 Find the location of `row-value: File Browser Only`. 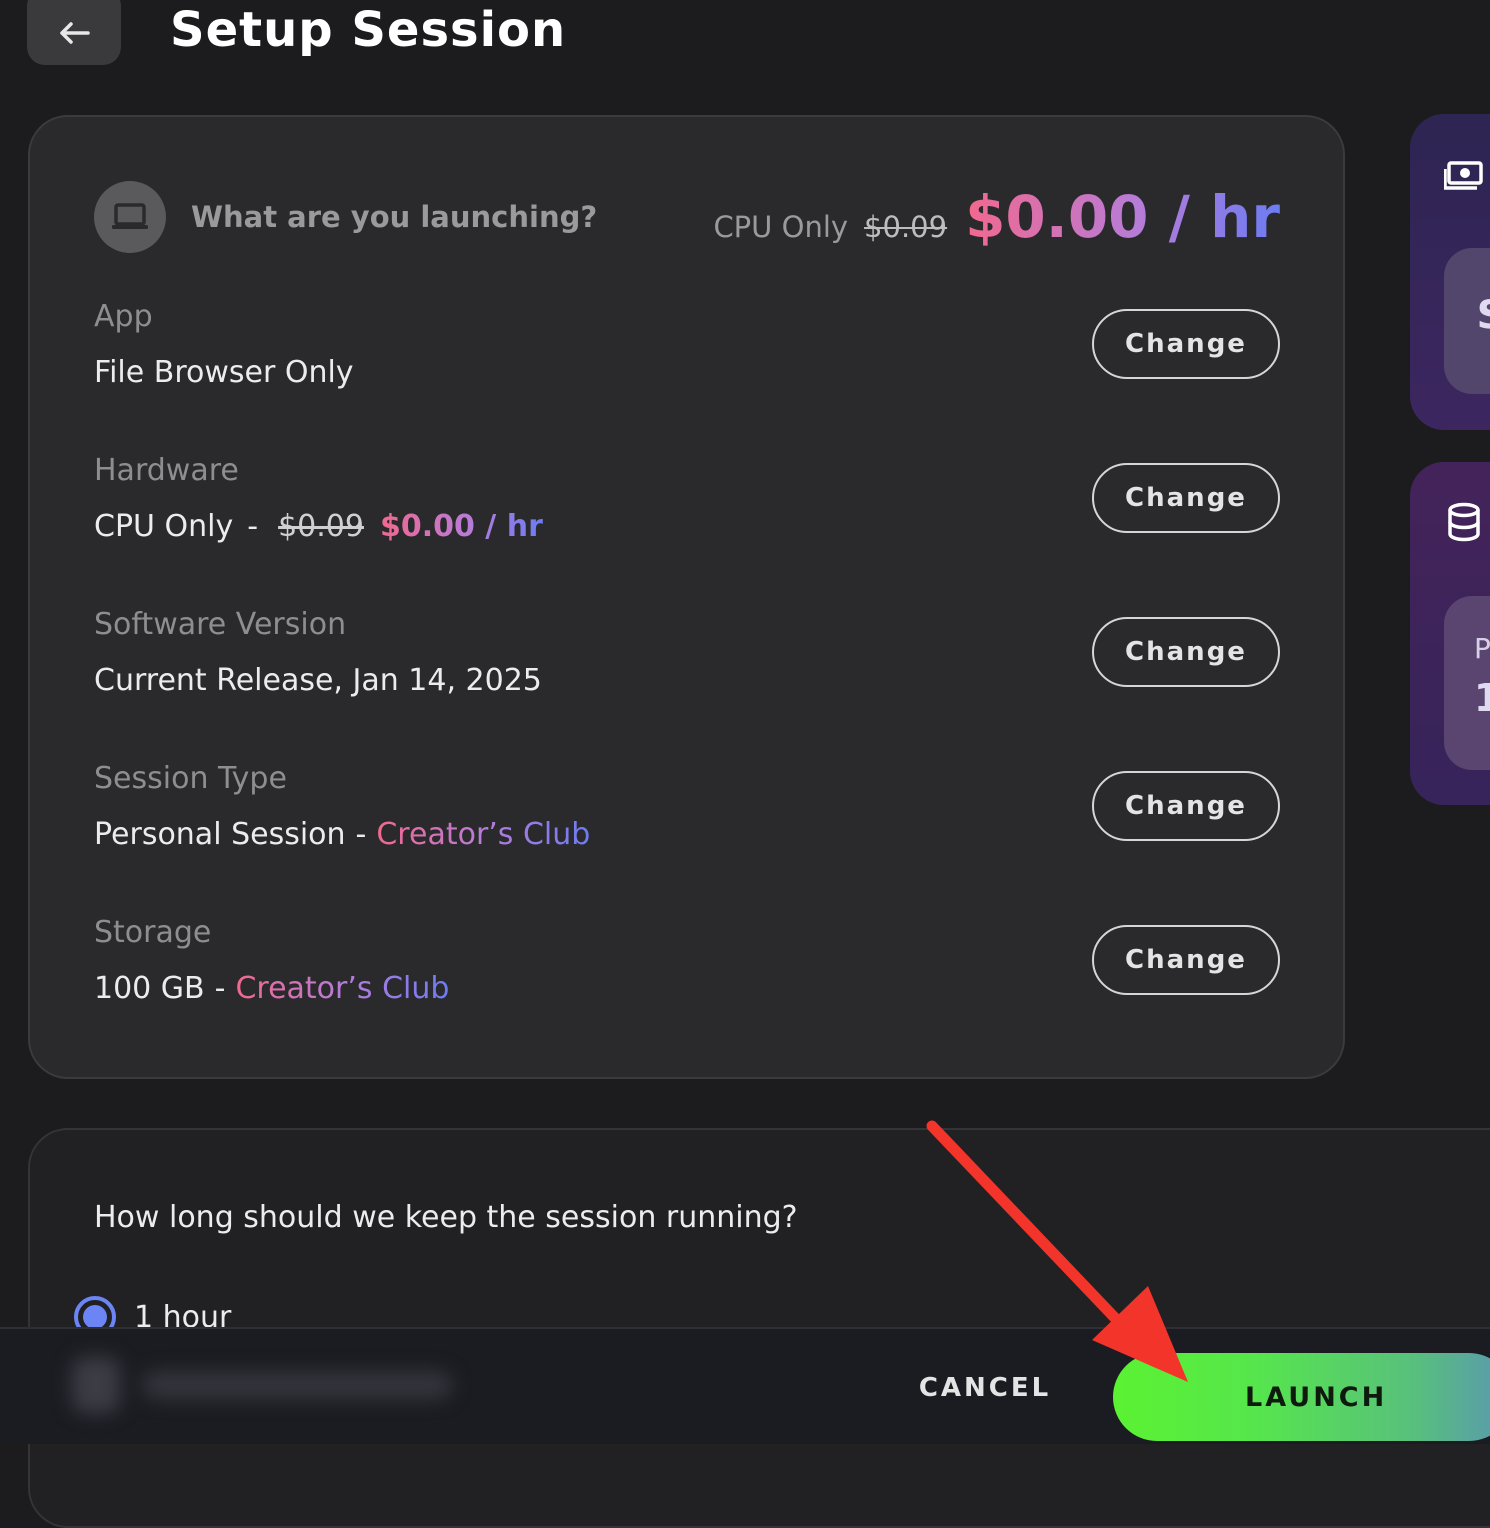

row-value: File Browser Only is located at coordinates (224, 372).